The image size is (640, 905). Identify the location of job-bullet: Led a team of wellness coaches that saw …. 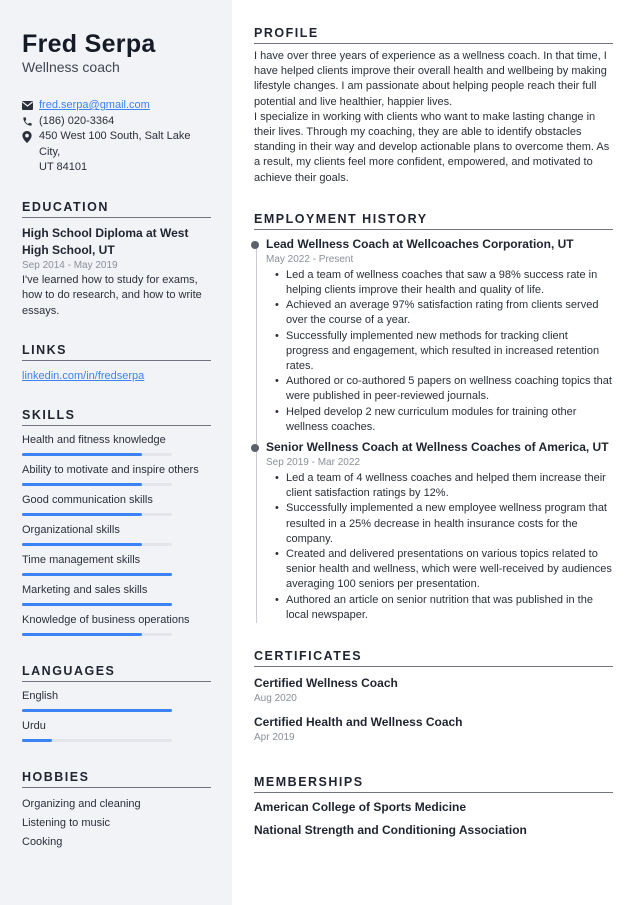
(444, 283).